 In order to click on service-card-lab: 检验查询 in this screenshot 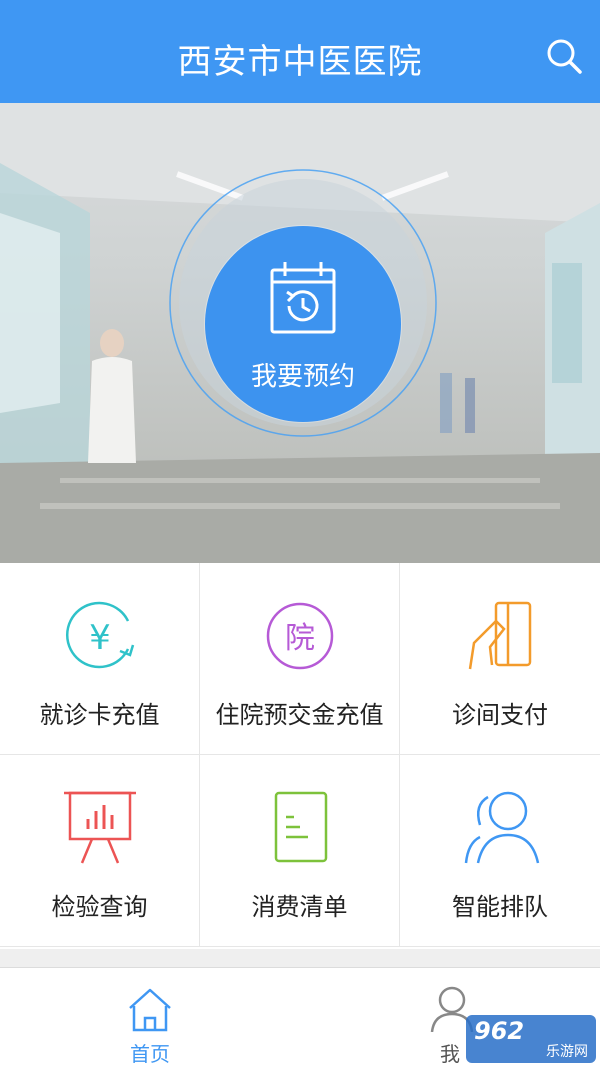, I will do `click(100, 851)`.